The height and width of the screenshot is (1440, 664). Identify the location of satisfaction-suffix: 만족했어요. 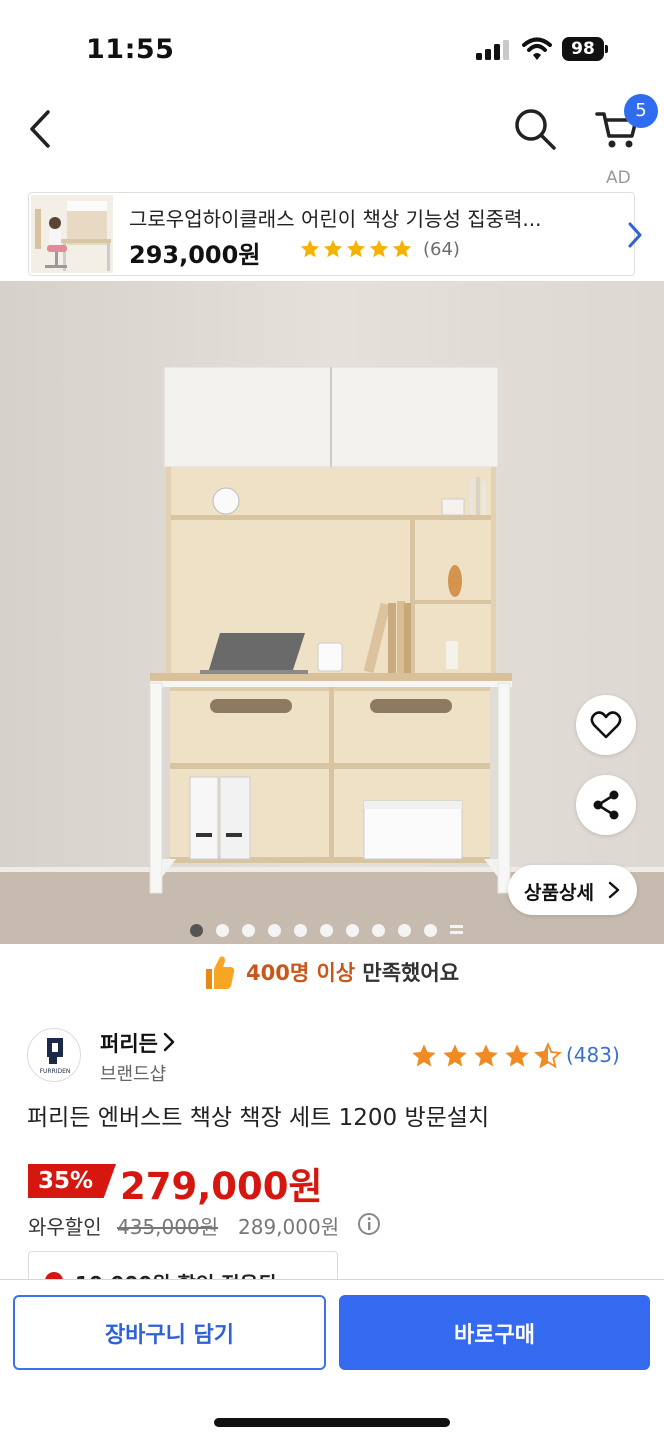
(407, 973).